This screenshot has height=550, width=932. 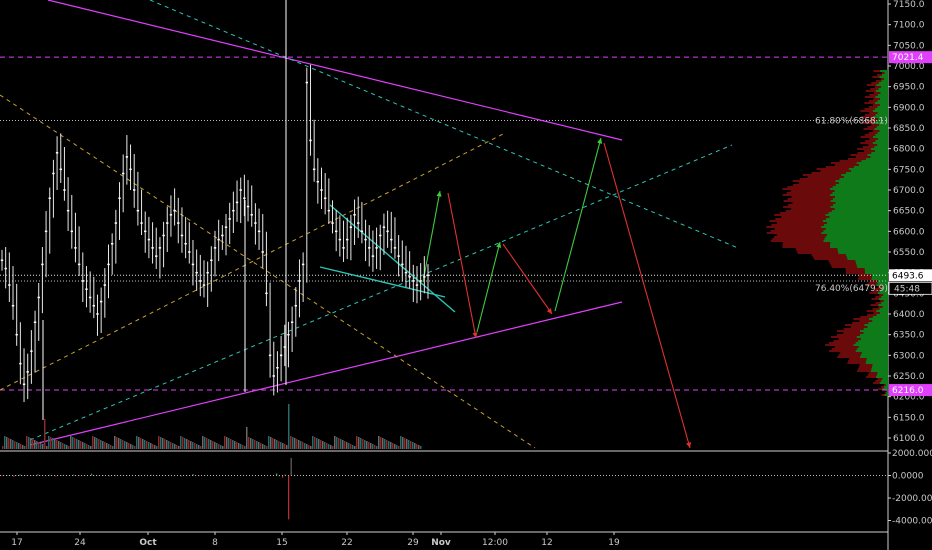 I want to click on price-label-countdown: 45:48, so click(x=910, y=288).